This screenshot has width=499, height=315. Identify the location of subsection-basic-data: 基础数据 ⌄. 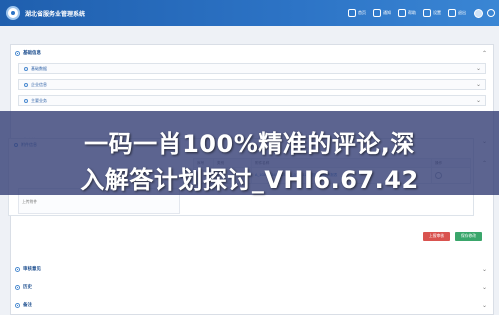
(252, 68).